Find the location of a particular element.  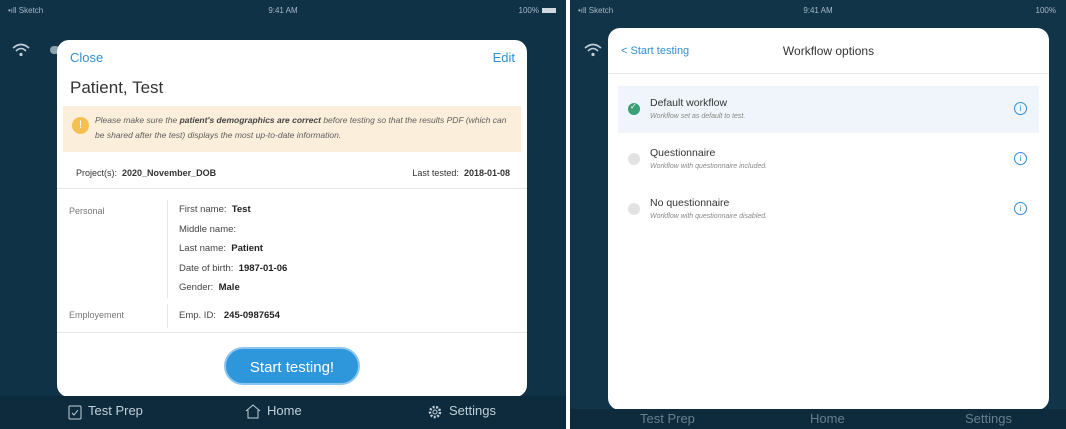

patient-name-title: Patient, Test is located at coordinates (117, 87).